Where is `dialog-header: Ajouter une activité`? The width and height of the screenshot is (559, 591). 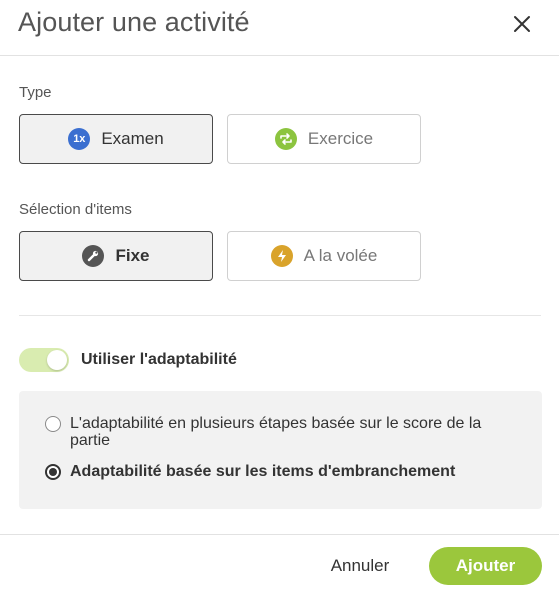
dialog-header: Ajouter une activité is located at coordinates (279, 28).